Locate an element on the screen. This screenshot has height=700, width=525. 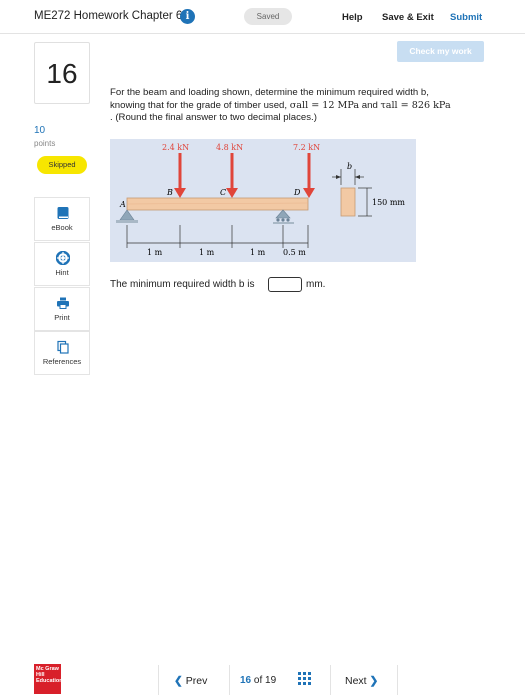
sigma-allowable: σall = 12 MPa is located at coordinates (324, 105).